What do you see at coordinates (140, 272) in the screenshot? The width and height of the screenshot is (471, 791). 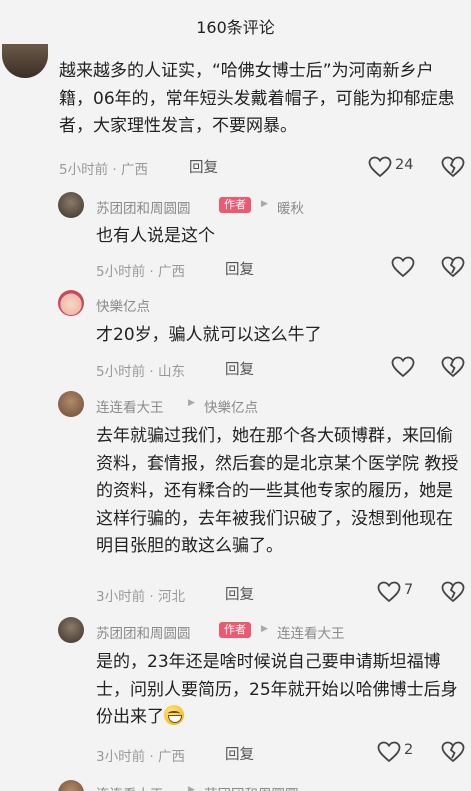 I see `reply-meta: 5小时前 · 广西` at bounding box center [140, 272].